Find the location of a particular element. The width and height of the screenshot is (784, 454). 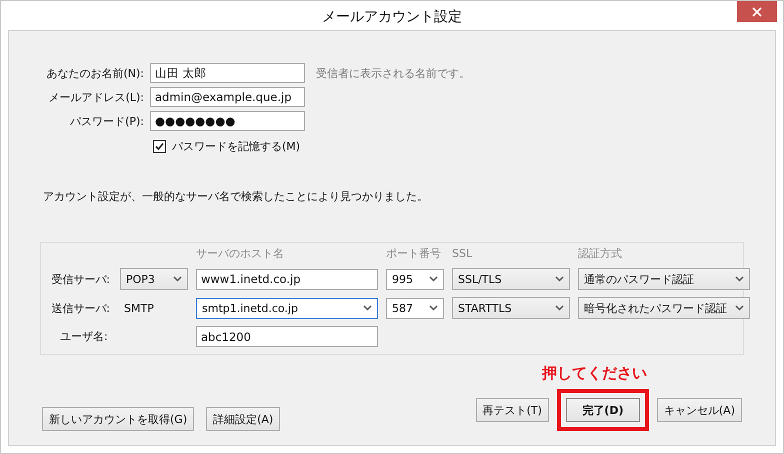

status-message: アカウント設定が、一般的なサーバ名で検索したことにより見つかりました。 is located at coordinates (236, 196).